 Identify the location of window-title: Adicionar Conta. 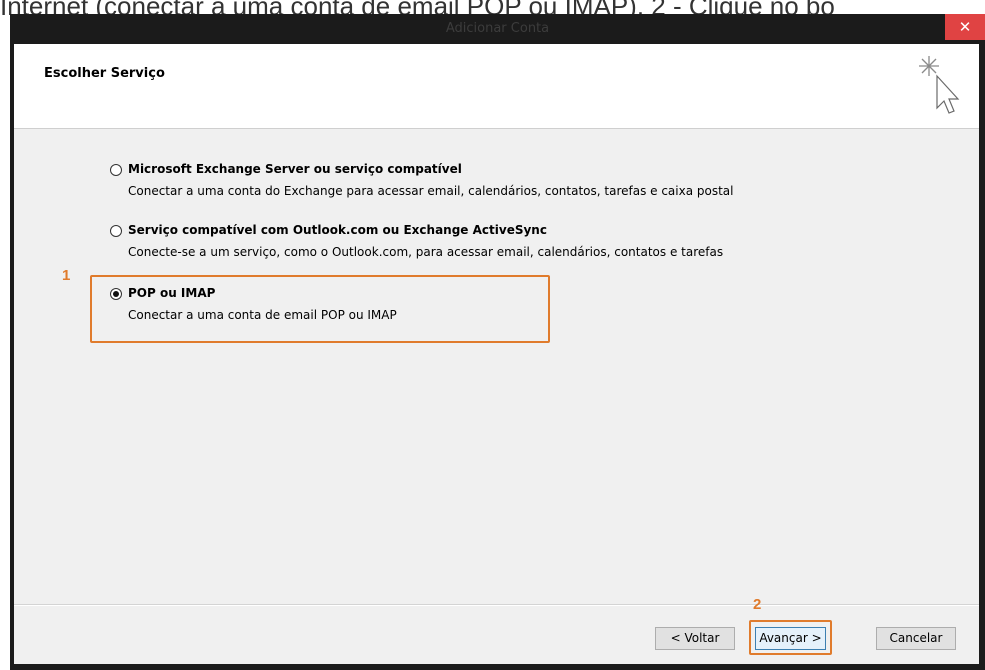
(497, 28).